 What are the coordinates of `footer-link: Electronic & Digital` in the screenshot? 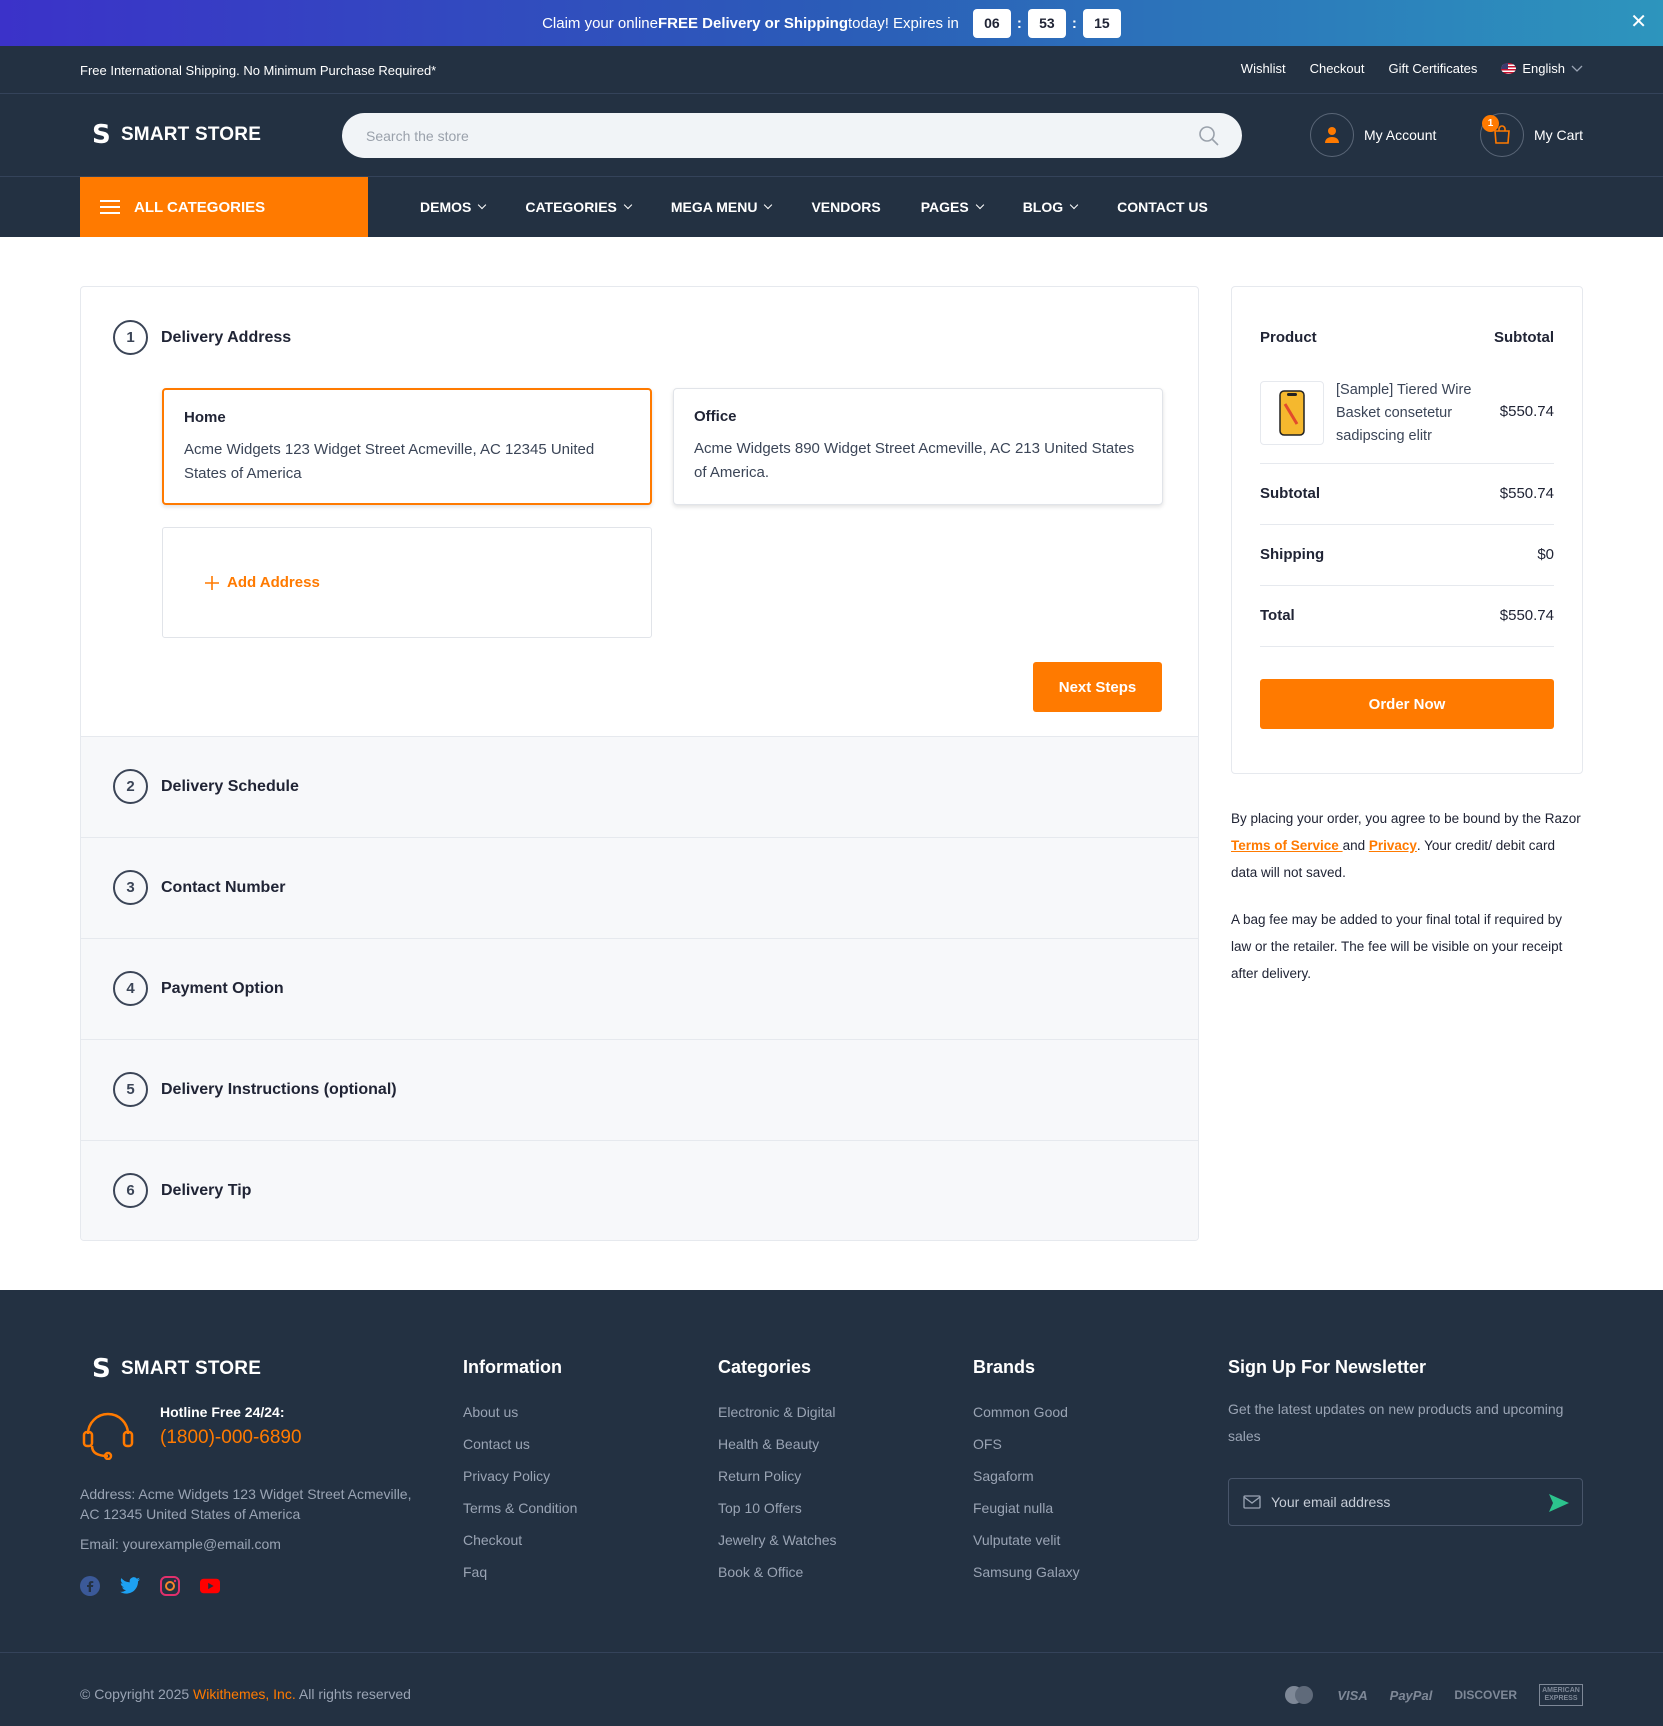 It's located at (777, 1412).